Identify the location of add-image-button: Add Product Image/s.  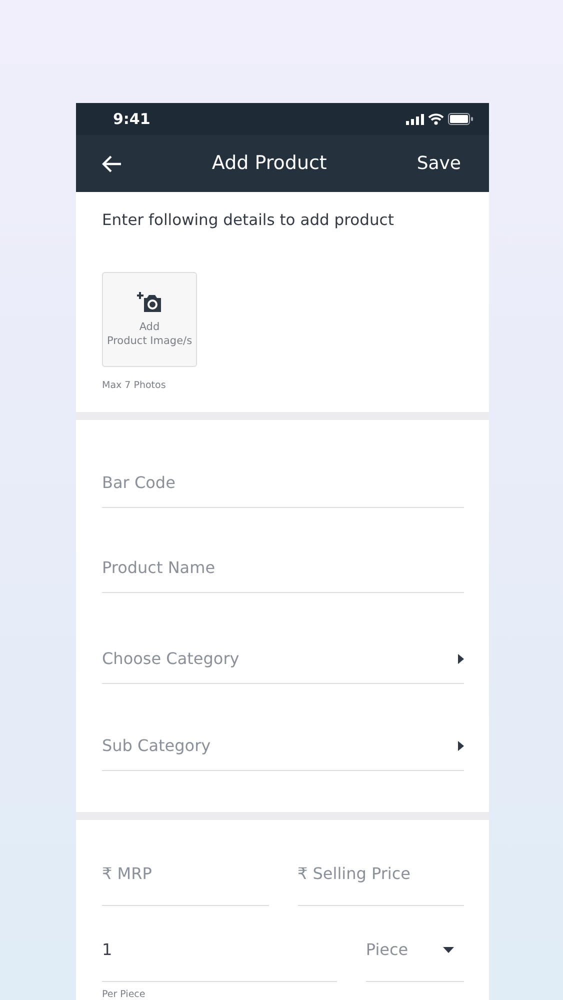
(149, 320).